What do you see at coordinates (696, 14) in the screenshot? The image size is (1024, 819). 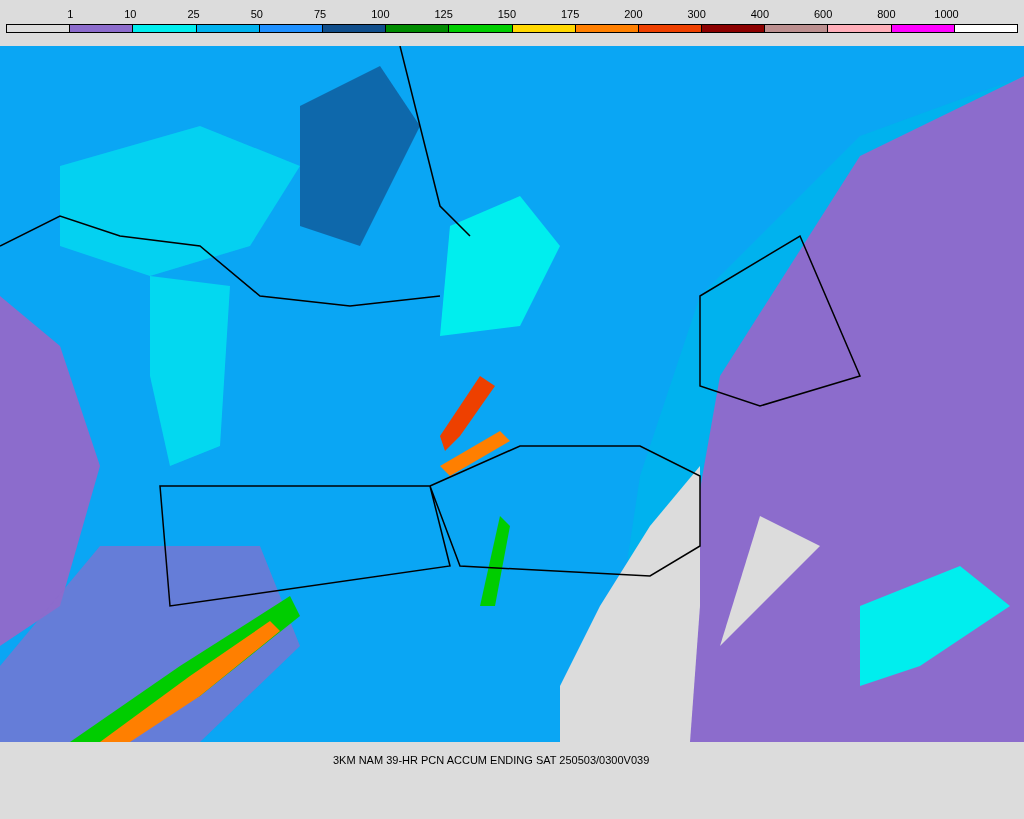 I see `legend-label: 300` at bounding box center [696, 14].